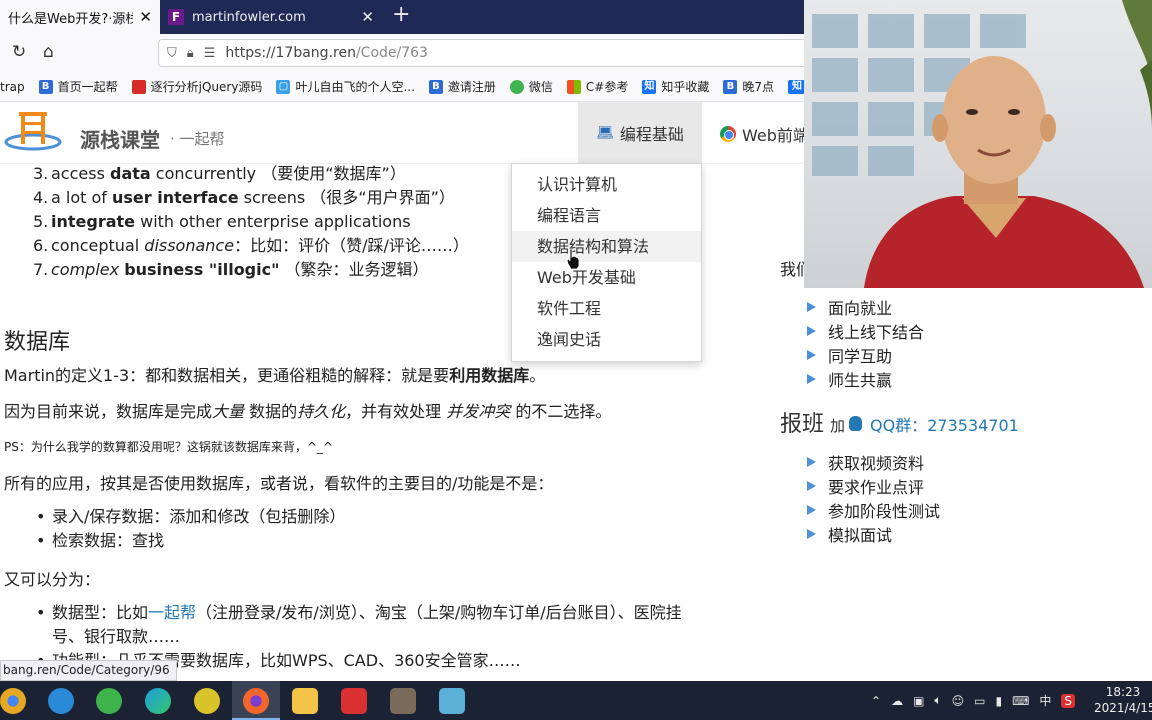 This screenshot has height=720, width=1152. Describe the element at coordinates (37, 342) in the screenshot. I see `section-heading-database: 数据库` at that location.